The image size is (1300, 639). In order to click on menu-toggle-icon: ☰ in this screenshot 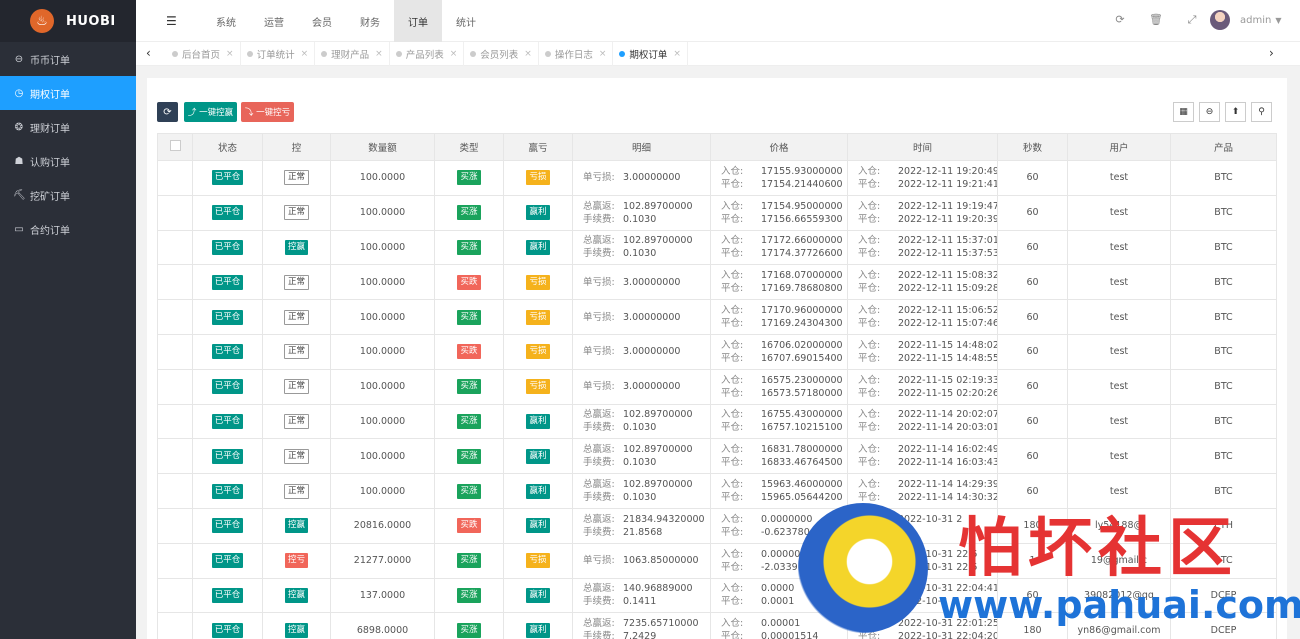, I will do `click(171, 21)`.